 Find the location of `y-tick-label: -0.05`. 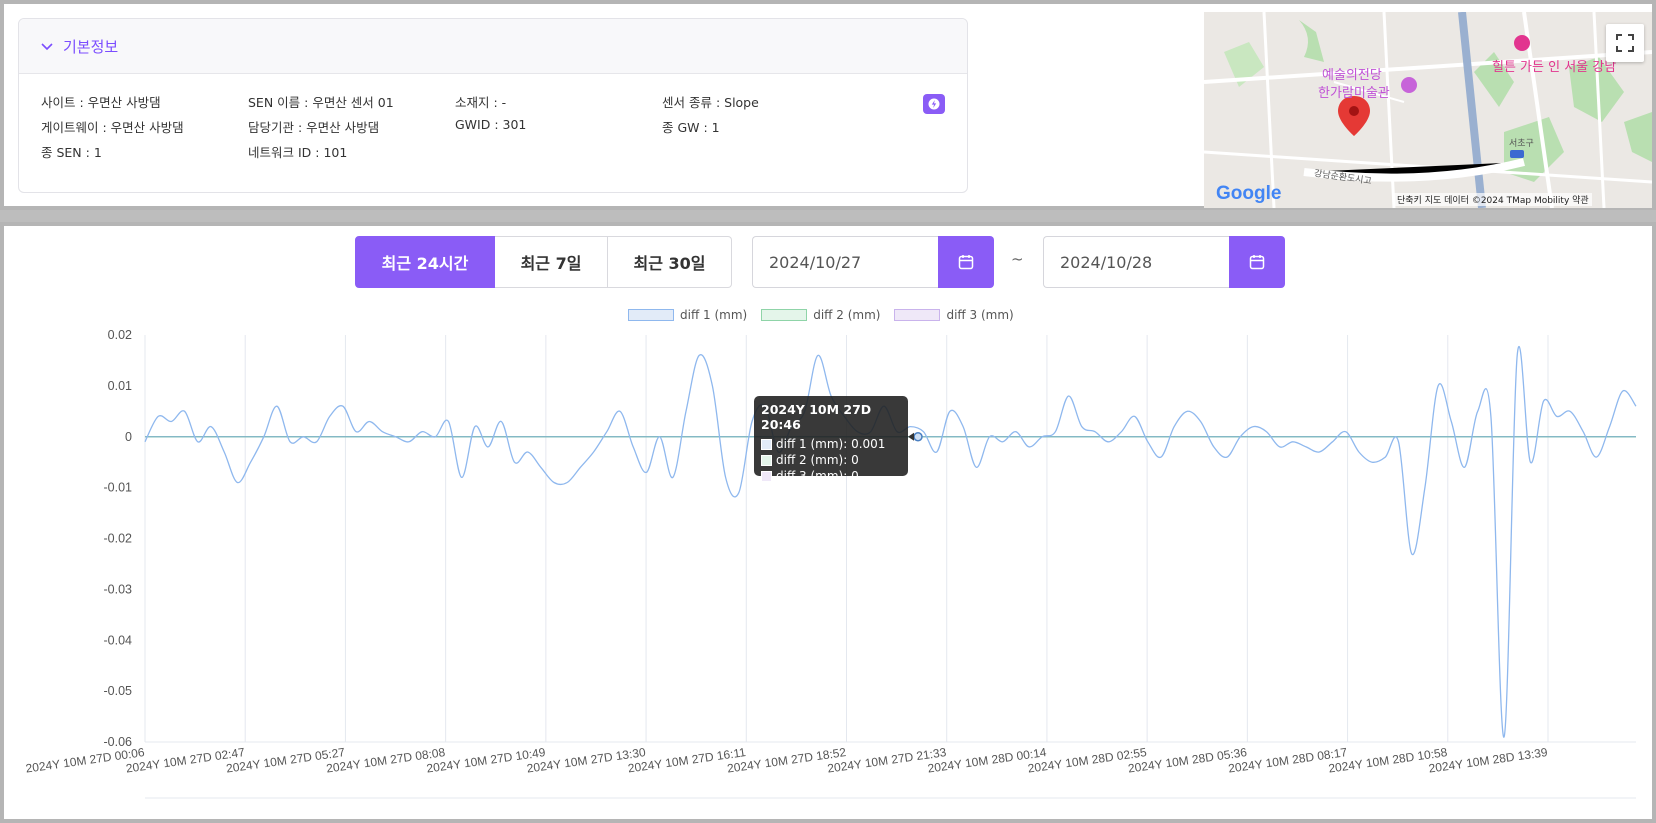

y-tick-label: -0.05 is located at coordinates (118, 691).